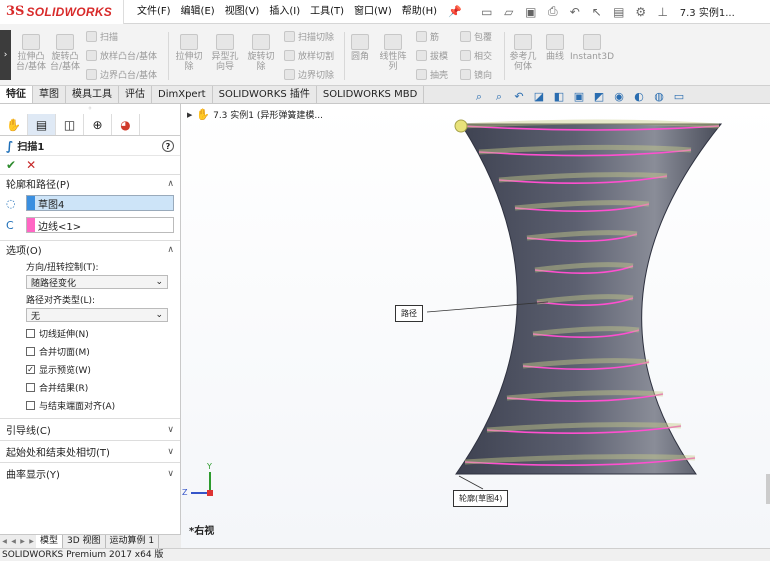  Describe the element at coordinates (679, 97) in the screenshot. I see `view-settings-icon: ▭` at that location.